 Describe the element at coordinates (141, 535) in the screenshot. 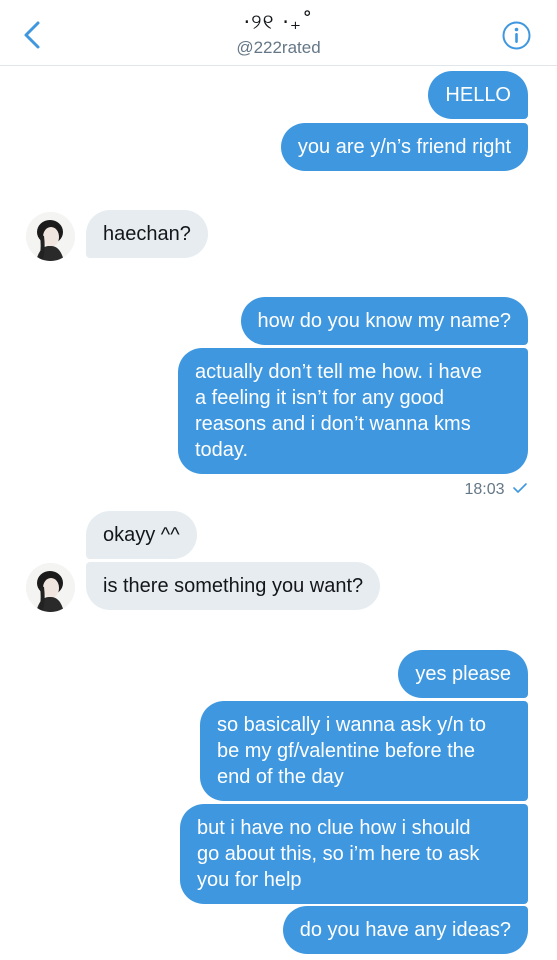

I see `message-bubble-incoming: okayy ^^` at that location.